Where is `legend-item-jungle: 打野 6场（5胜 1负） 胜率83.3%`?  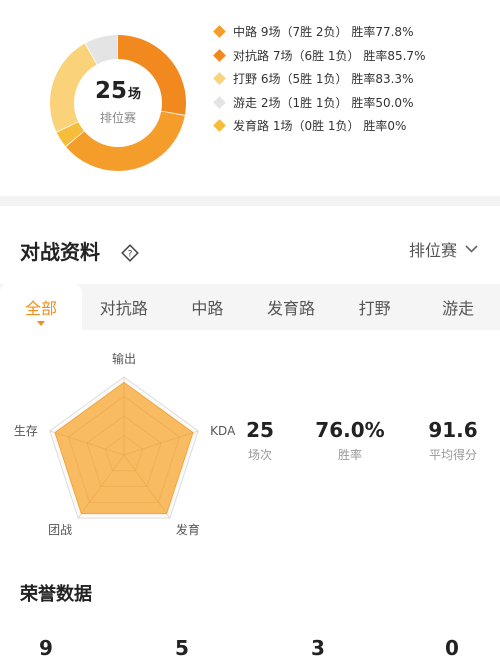 legend-item-jungle: 打野 6场（5胜 1负） 胜率83.3% is located at coordinates (319, 79).